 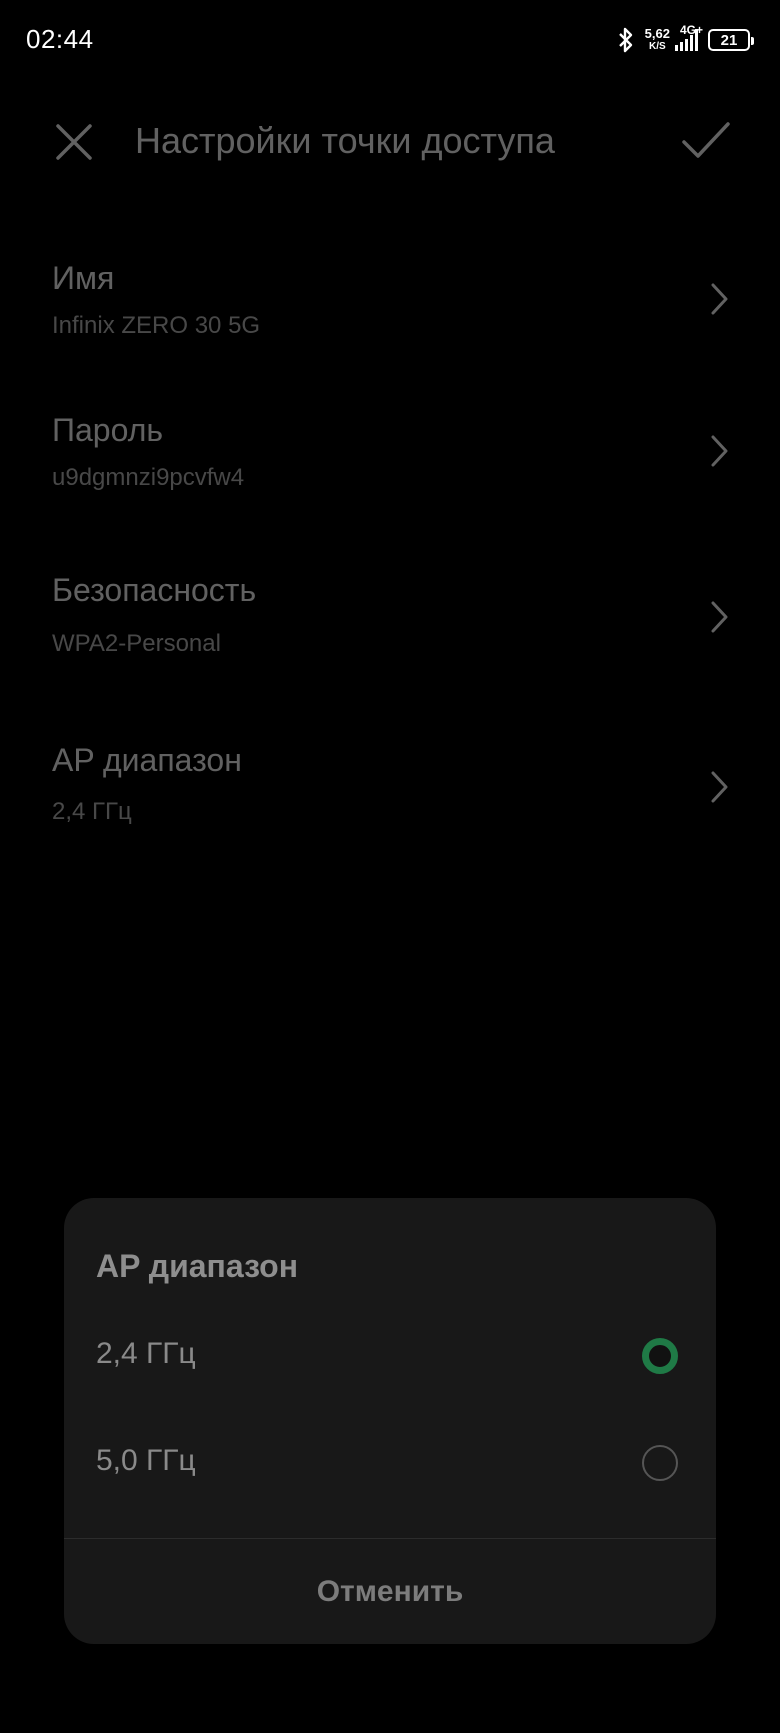 I want to click on setting-title: Пароль, so click(x=108, y=430).